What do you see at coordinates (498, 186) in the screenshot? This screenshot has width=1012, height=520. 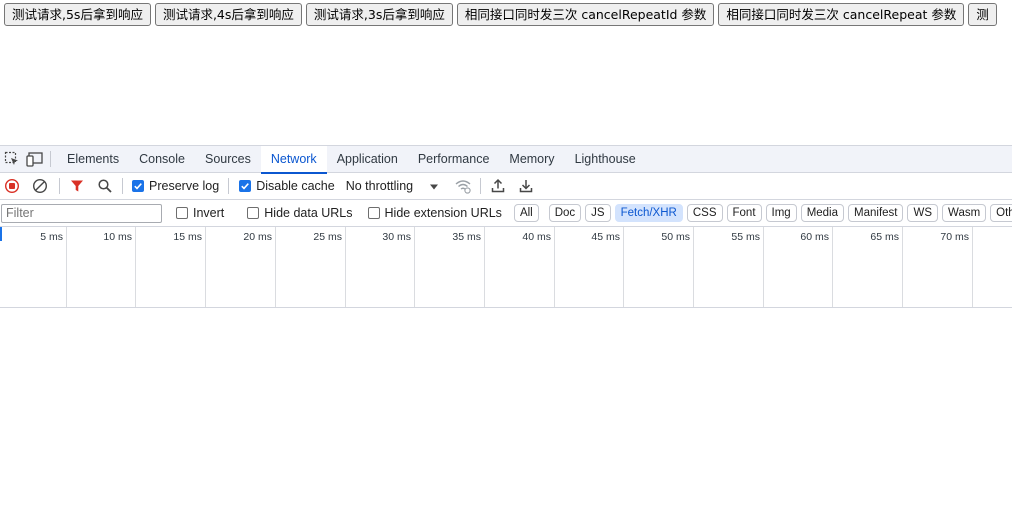 I see `import-har-upload-icon` at bounding box center [498, 186].